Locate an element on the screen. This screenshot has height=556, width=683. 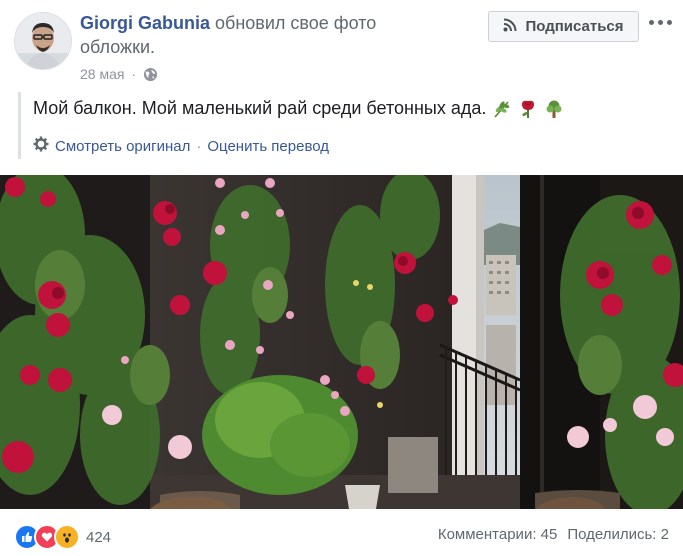
subscribe-label: Подписаться is located at coordinates (574, 26).